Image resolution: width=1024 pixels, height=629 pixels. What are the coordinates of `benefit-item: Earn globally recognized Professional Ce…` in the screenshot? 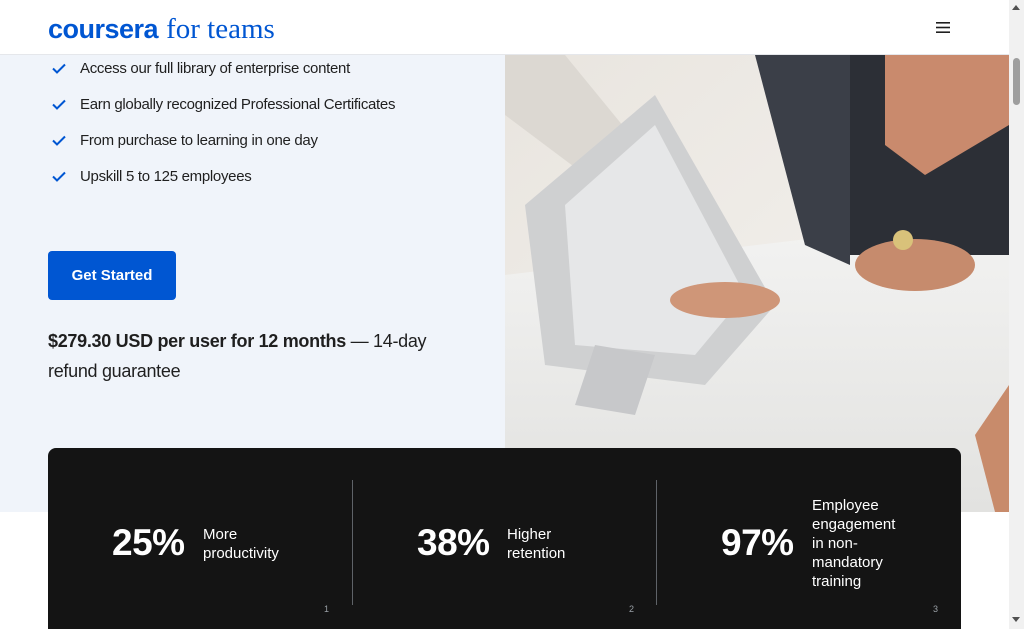 It's located at (221, 104).